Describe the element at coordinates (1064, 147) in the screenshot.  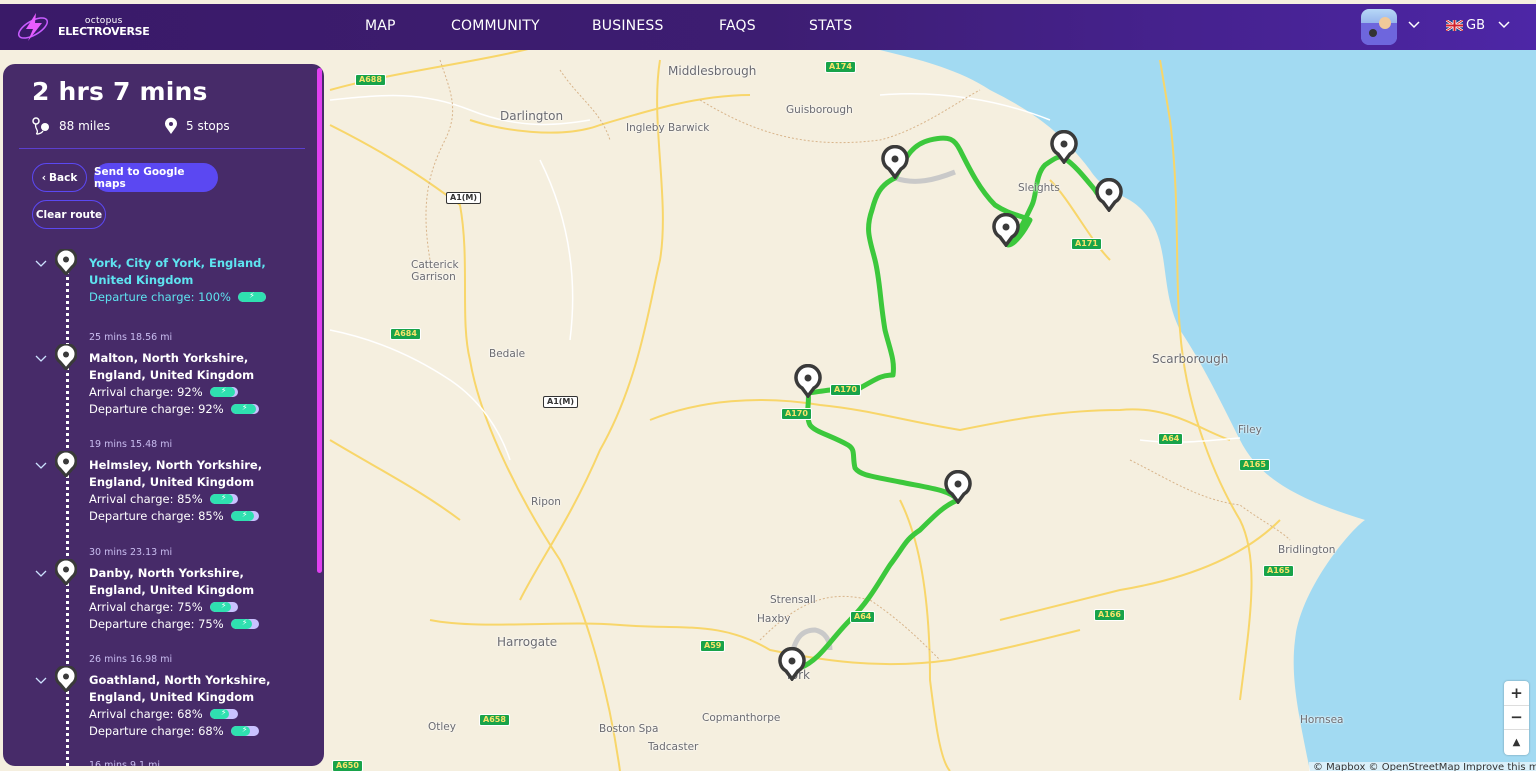
I see `map-pin-stop` at that location.